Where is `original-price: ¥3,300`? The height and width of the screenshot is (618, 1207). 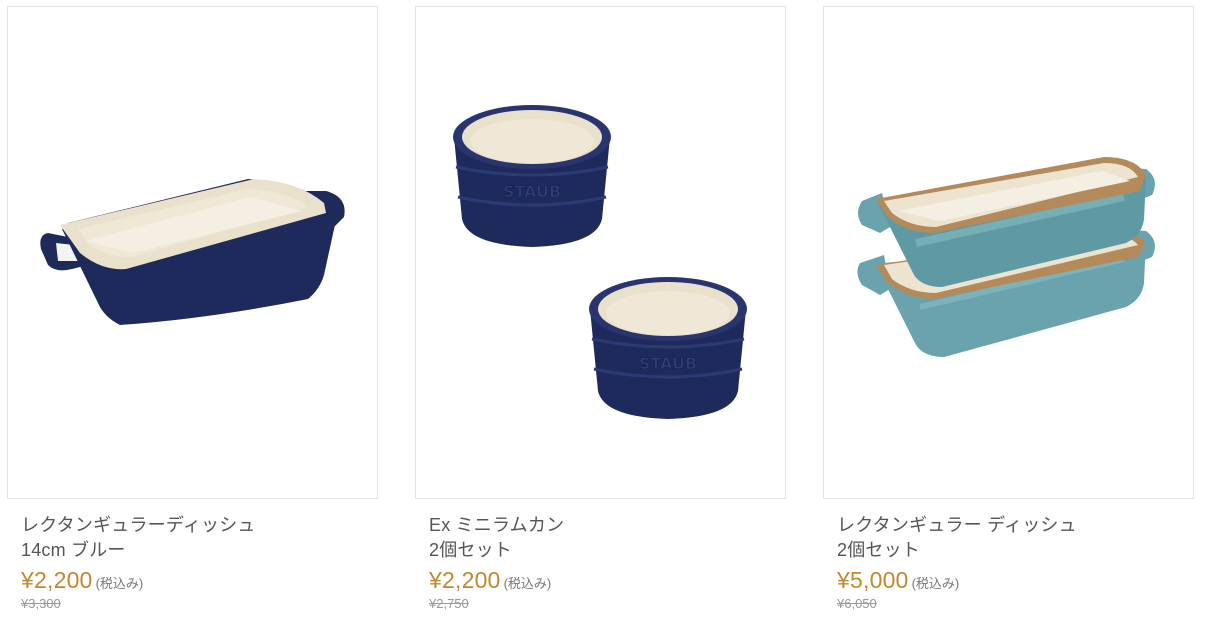
original-price: ¥3,300 is located at coordinates (41, 603).